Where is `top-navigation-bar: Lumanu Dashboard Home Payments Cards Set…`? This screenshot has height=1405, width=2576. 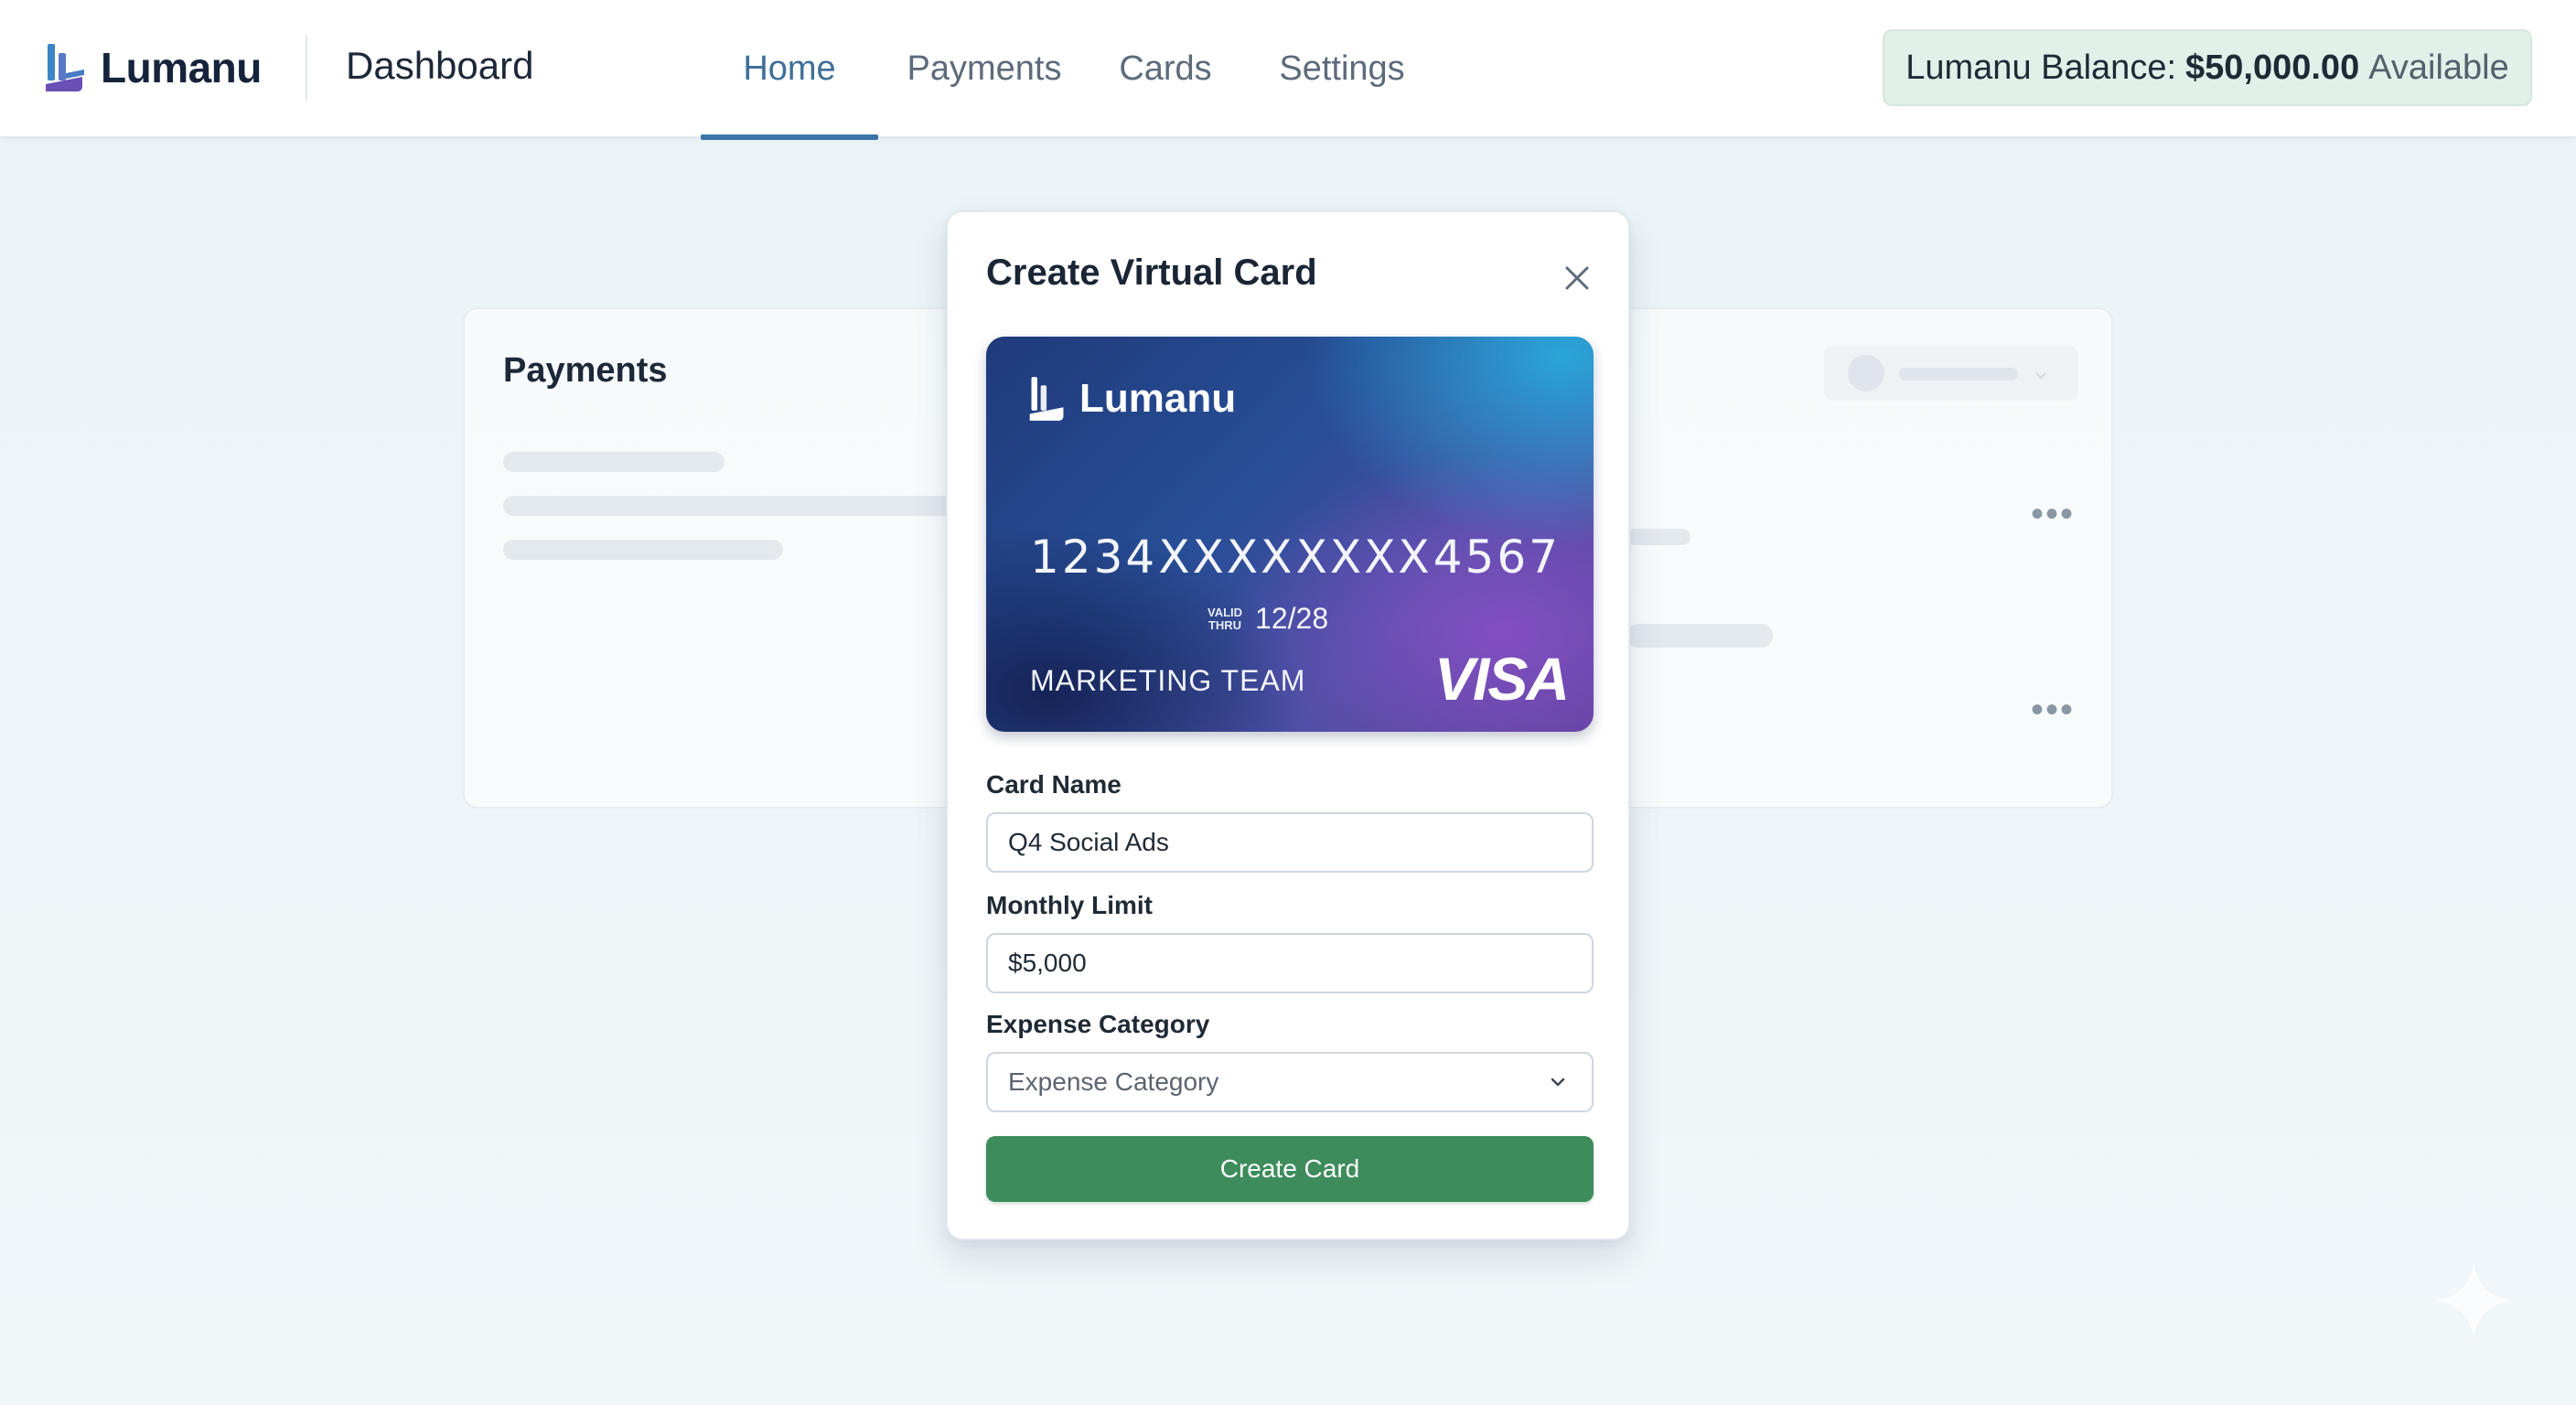 top-navigation-bar: Lumanu Dashboard Home Payments Cards Set… is located at coordinates (1288, 70).